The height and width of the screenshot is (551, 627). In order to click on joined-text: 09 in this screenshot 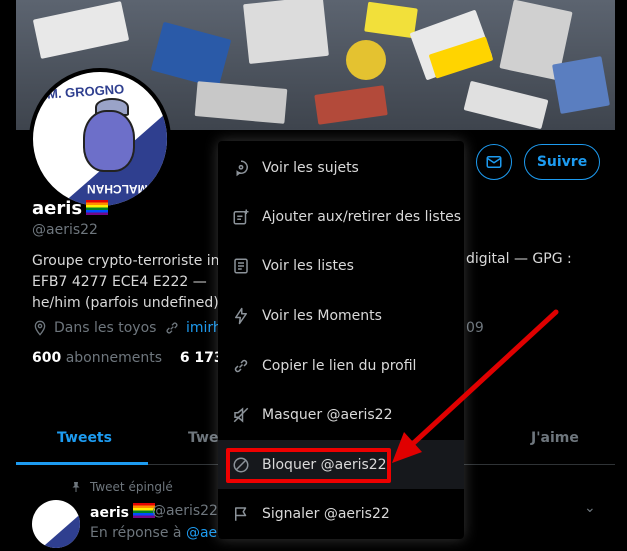, I will do `click(475, 328)`.